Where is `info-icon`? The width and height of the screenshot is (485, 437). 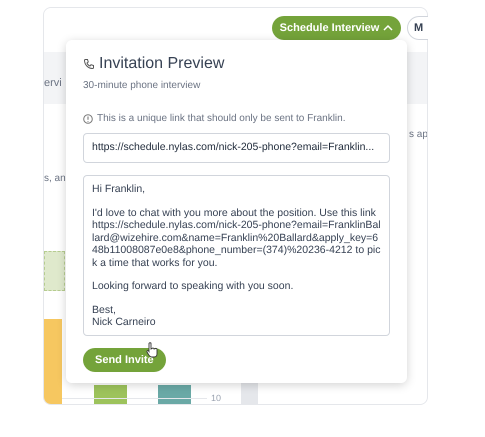 info-icon is located at coordinates (88, 119).